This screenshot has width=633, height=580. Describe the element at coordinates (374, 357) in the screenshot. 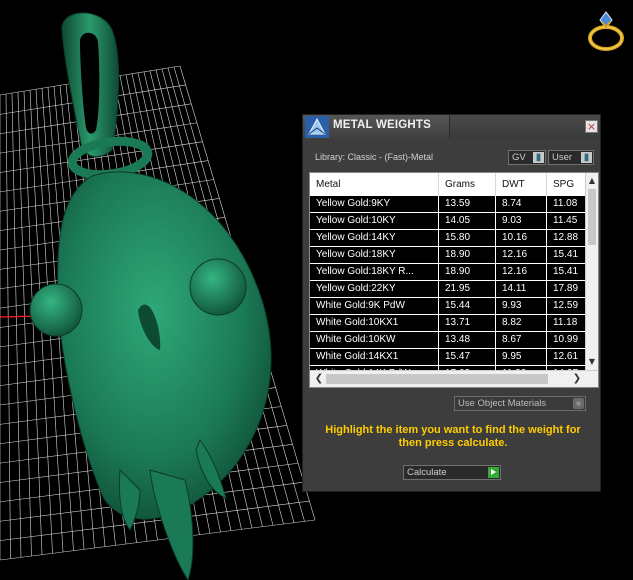

I see `metal-cell: White Gold:14KX1` at that location.